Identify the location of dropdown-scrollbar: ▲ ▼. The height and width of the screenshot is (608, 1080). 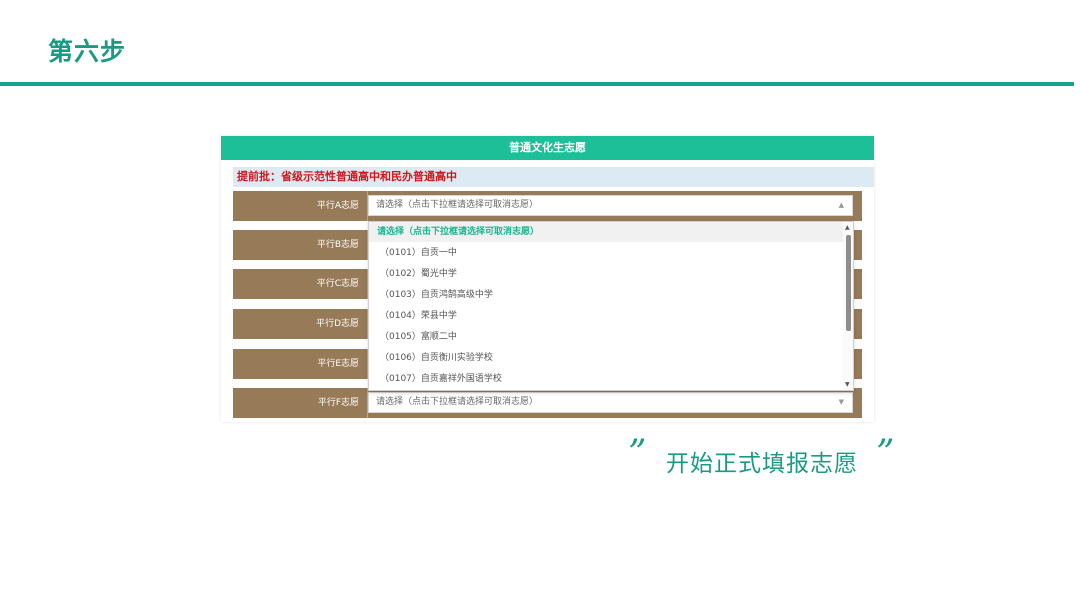
(848, 306).